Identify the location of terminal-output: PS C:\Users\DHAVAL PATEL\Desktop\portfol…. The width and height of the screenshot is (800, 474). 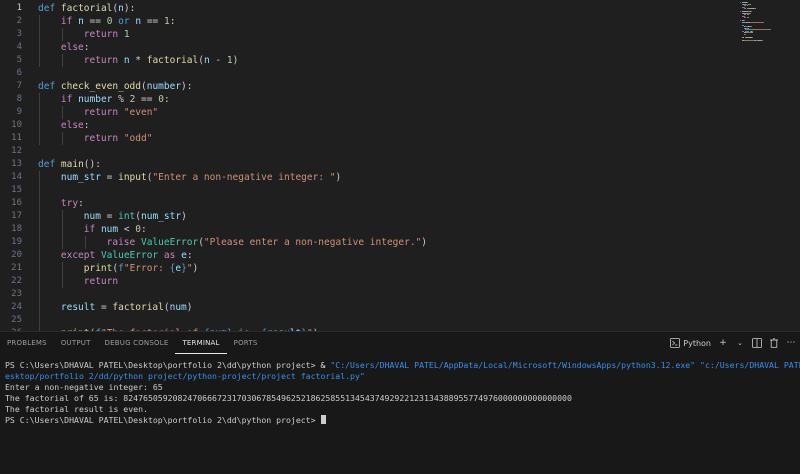
(402, 393).